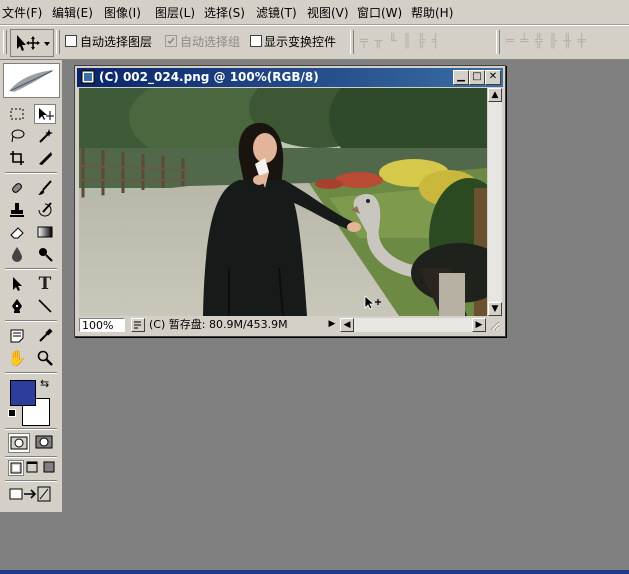  Describe the element at coordinates (72, 12) in the screenshot. I see `menu-edit: 编辑(E)` at that location.